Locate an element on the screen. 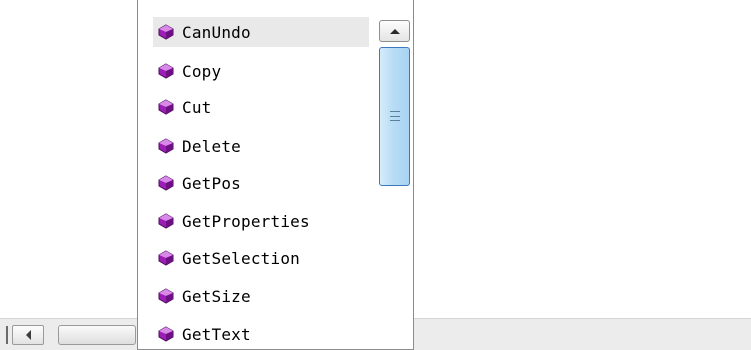 The width and height of the screenshot is (751, 350). autocomplete-item: GetPos is located at coordinates (261, 183).